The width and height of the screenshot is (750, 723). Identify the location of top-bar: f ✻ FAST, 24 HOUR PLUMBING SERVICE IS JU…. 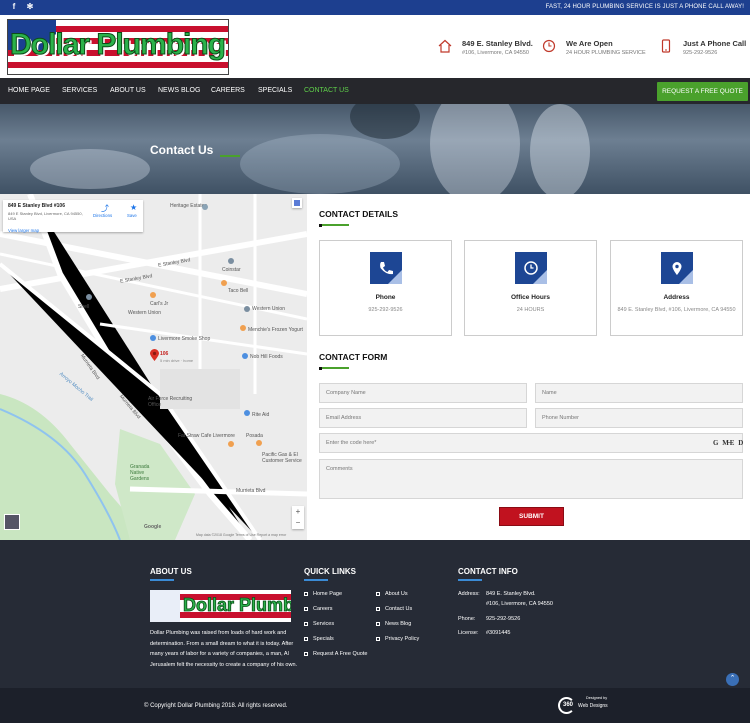
(375, 7).